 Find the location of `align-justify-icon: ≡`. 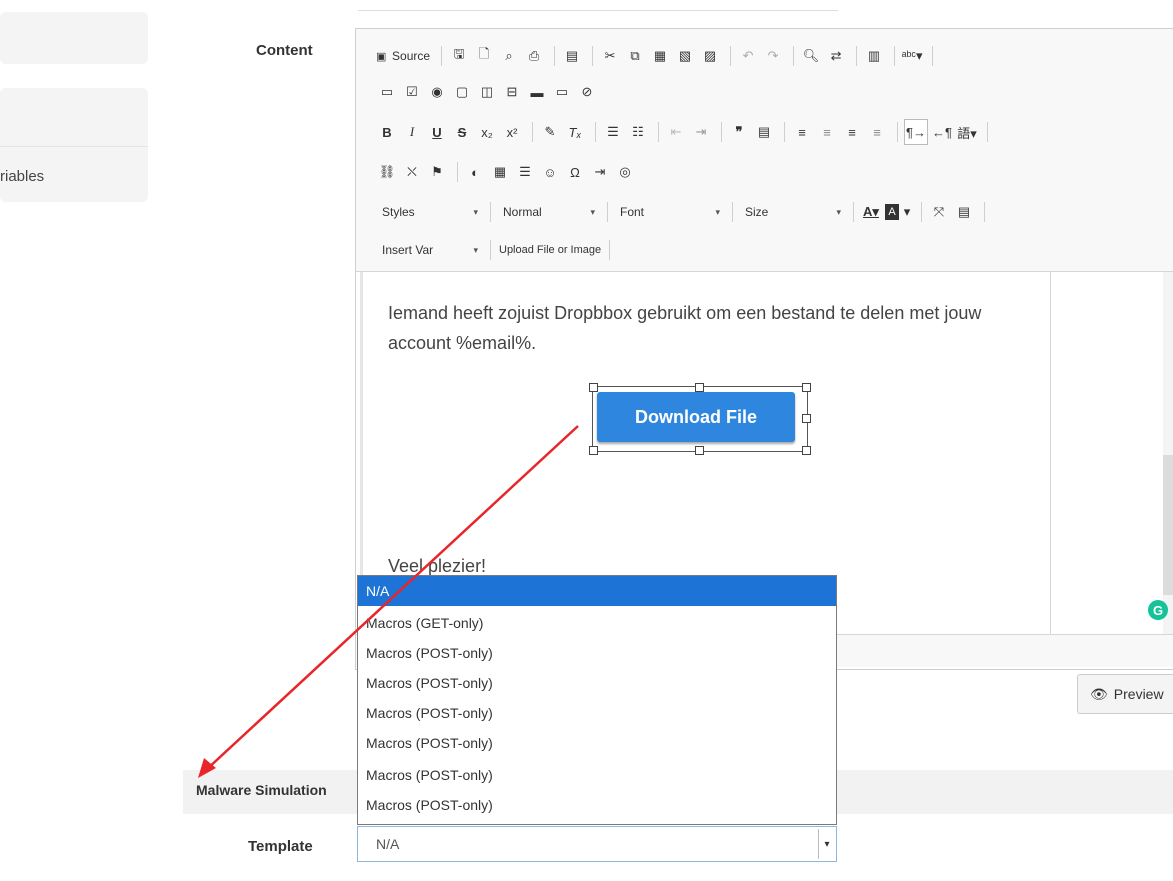

align-justify-icon: ≡ is located at coordinates (877, 132).